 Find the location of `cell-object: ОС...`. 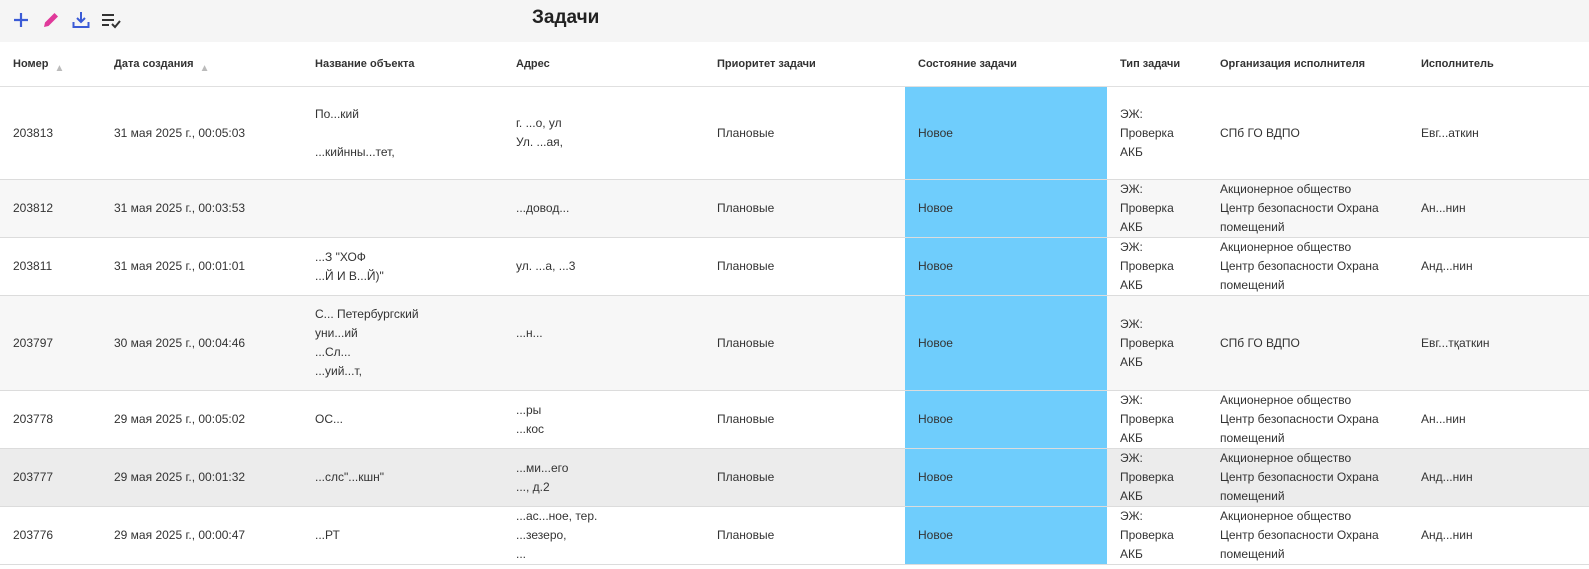

cell-object: ОС... is located at coordinates (402, 419).